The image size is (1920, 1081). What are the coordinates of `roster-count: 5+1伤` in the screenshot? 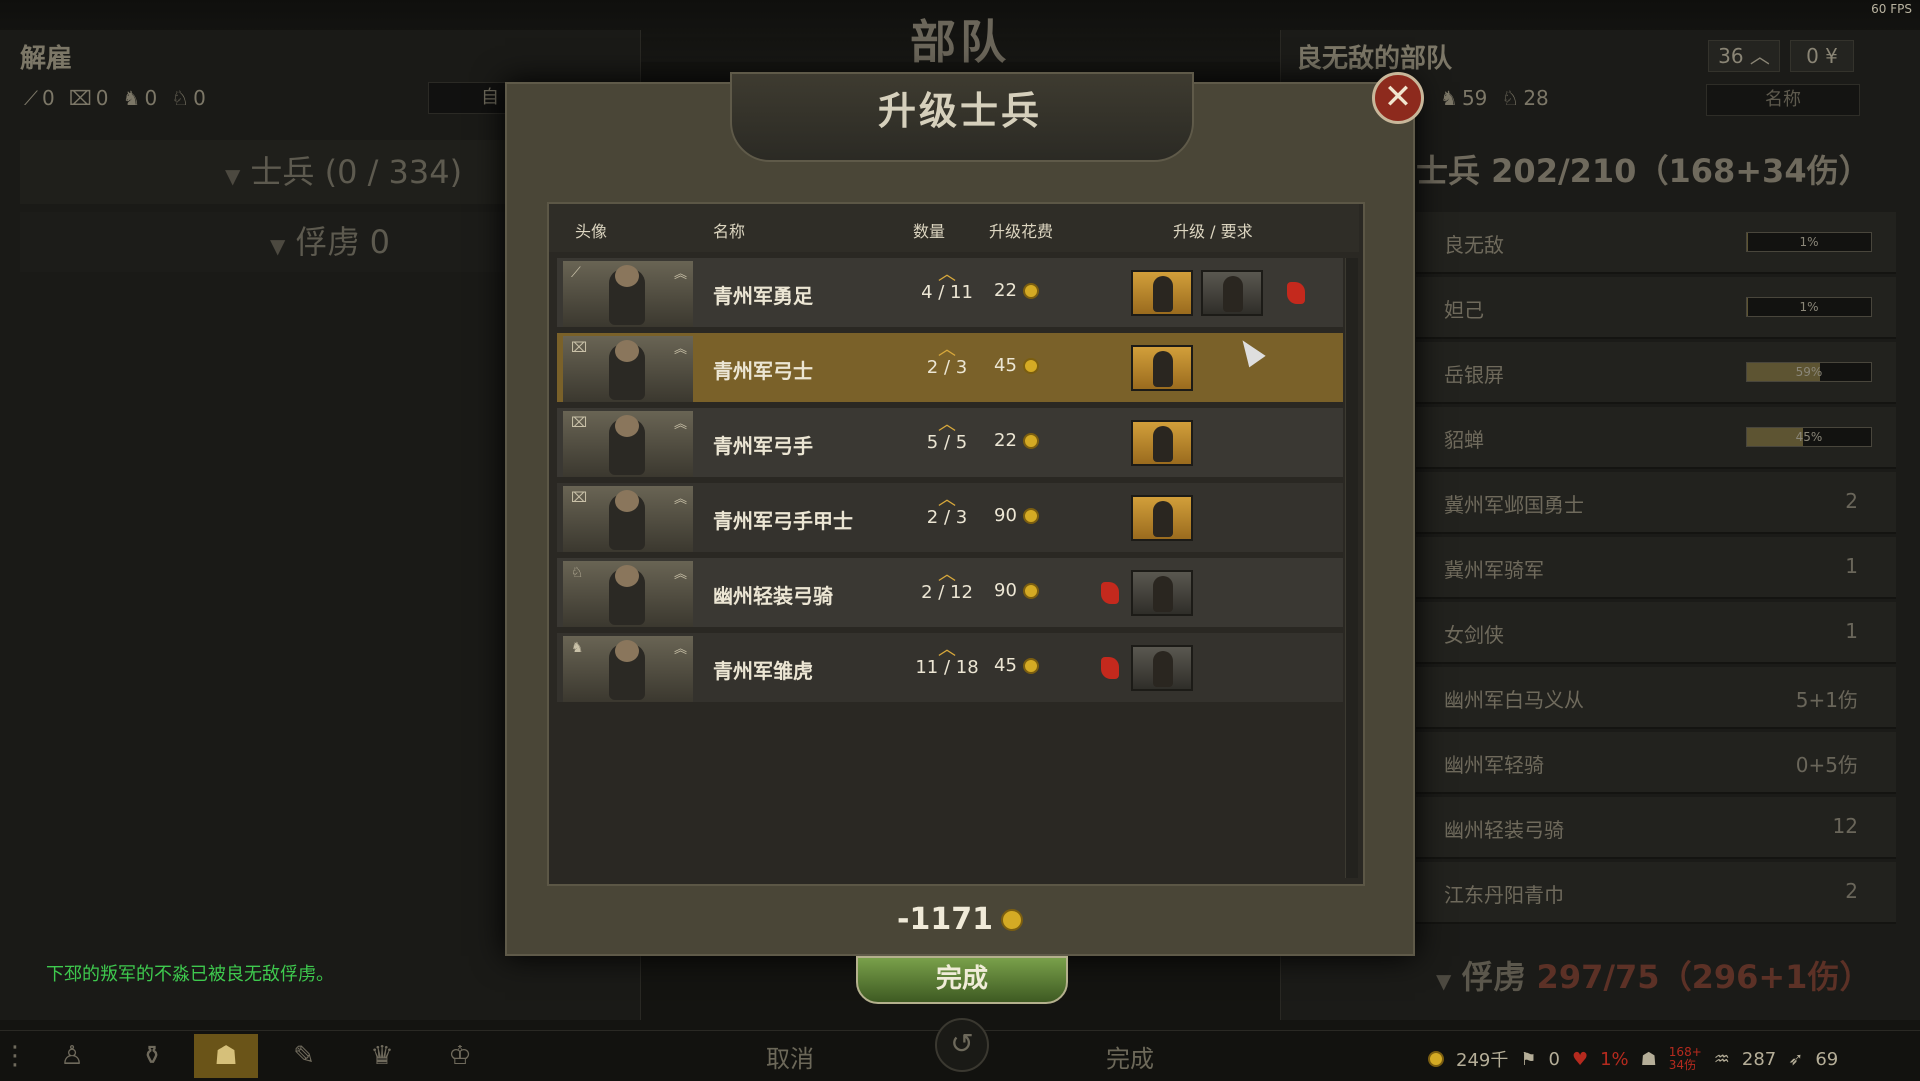 It's located at (1826, 700).